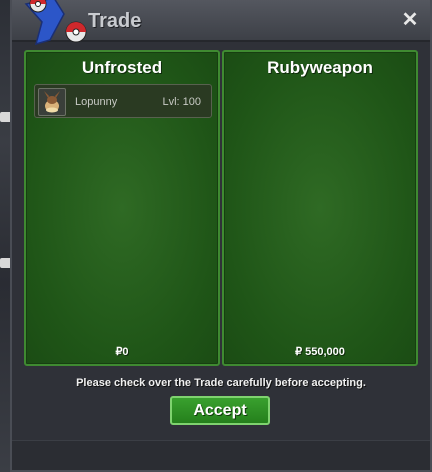 The width and height of the screenshot is (432, 472). I want to click on close-button: ✕, so click(410, 20).